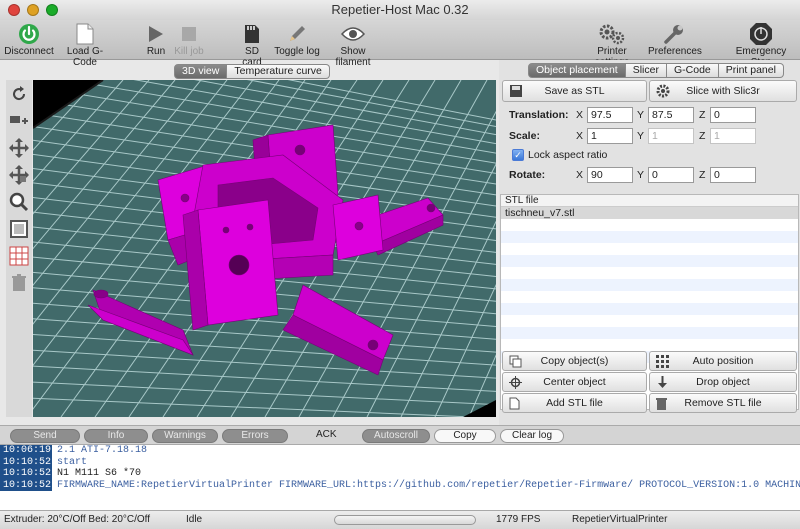  Describe the element at coordinates (194, 519) in the screenshot. I see `connection-state: Idle` at that location.